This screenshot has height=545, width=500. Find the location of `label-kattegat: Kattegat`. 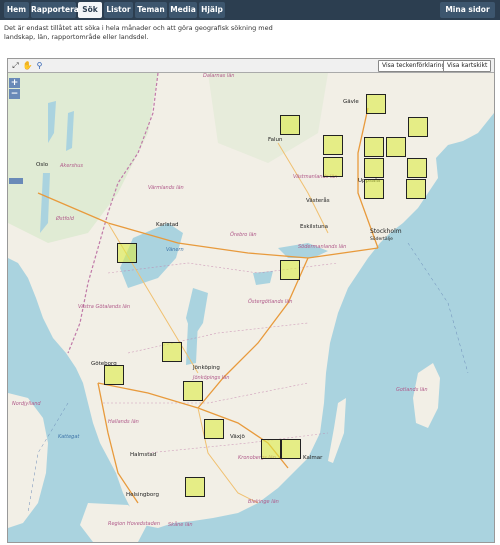

label-kattegat: Kattegat is located at coordinates (69, 437).